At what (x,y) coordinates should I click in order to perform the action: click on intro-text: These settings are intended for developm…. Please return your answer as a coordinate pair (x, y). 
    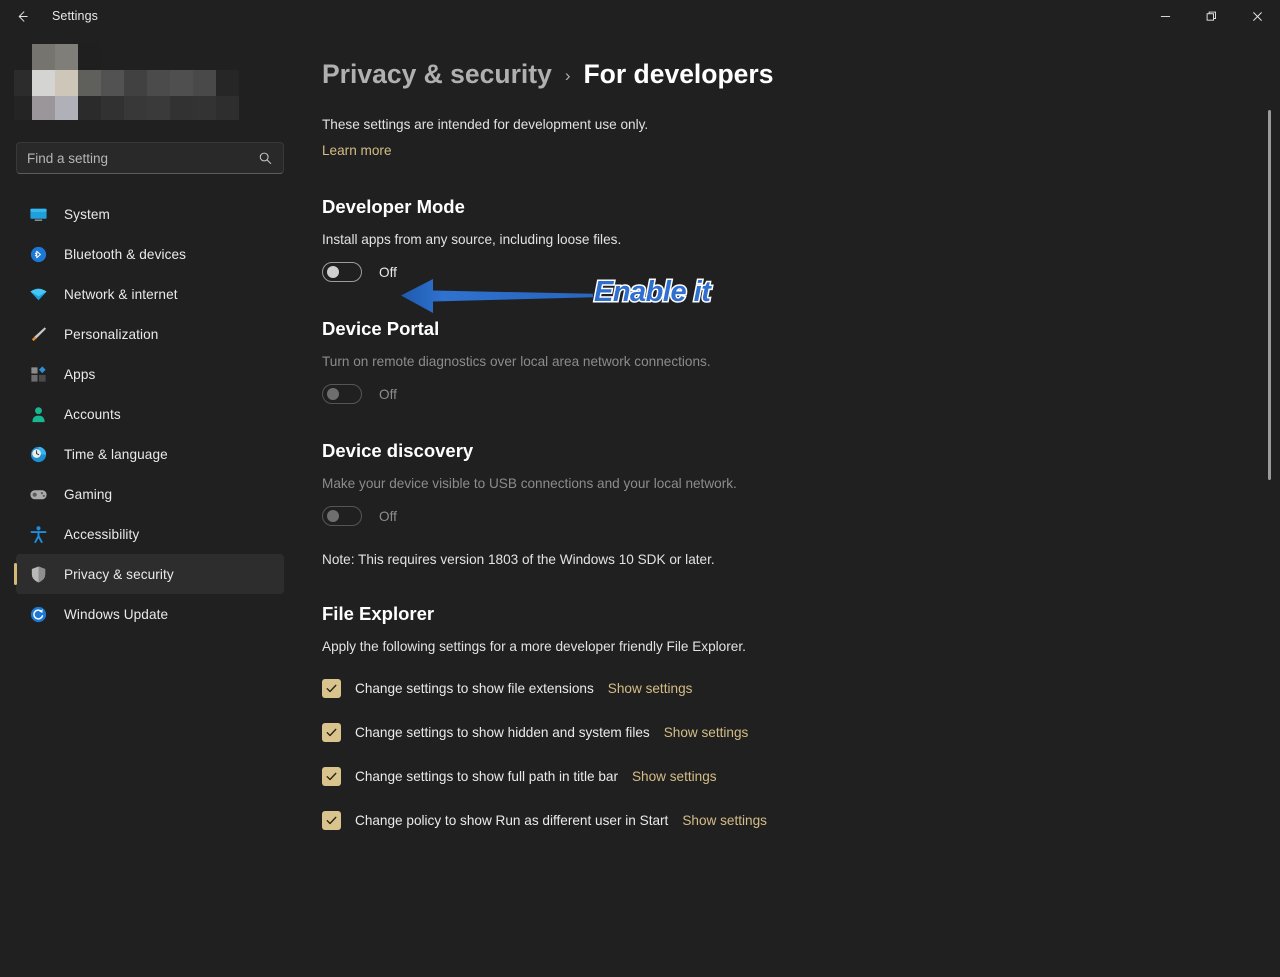
    Looking at the image, I should click on (485, 124).